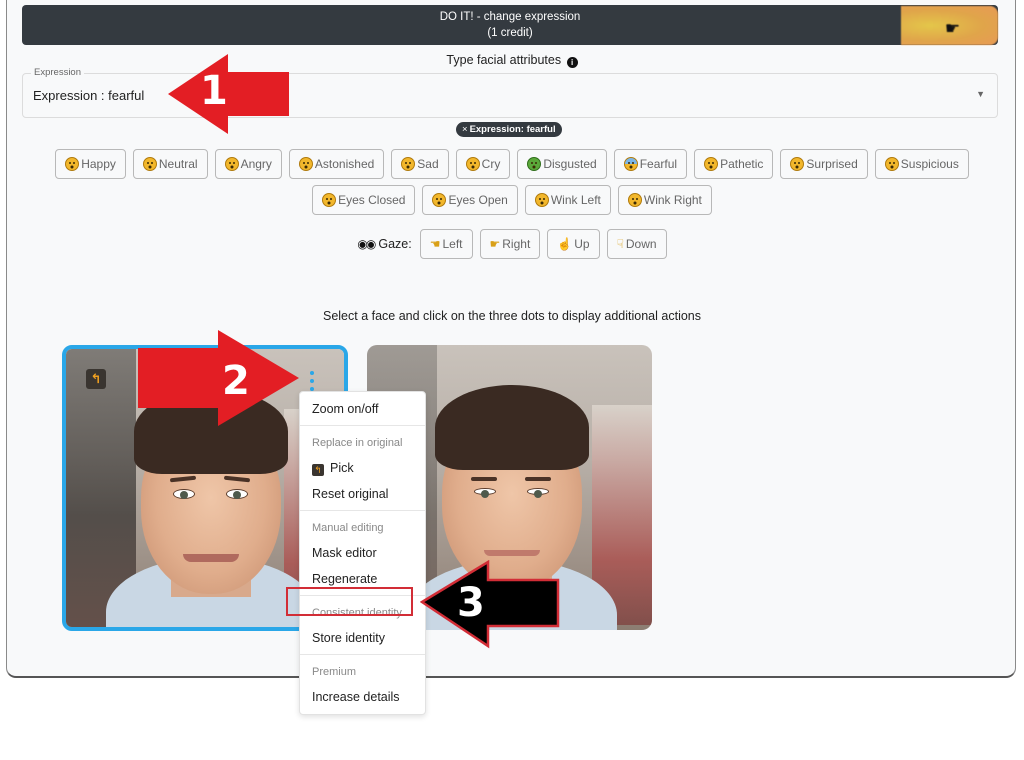  I want to click on regenerate-highlight-box, so click(349, 601).